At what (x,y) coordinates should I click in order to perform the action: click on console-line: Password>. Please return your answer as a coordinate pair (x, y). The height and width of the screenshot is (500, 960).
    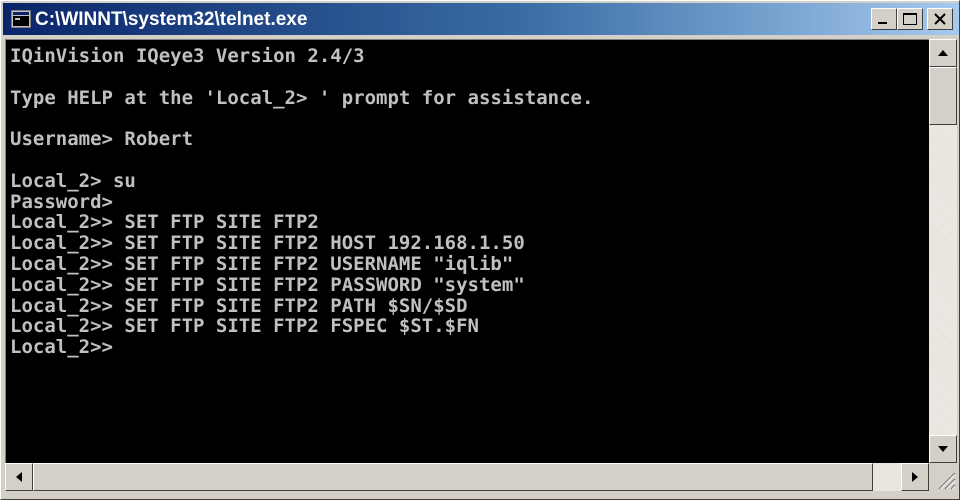
    Looking at the image, I should click on (61, 201).